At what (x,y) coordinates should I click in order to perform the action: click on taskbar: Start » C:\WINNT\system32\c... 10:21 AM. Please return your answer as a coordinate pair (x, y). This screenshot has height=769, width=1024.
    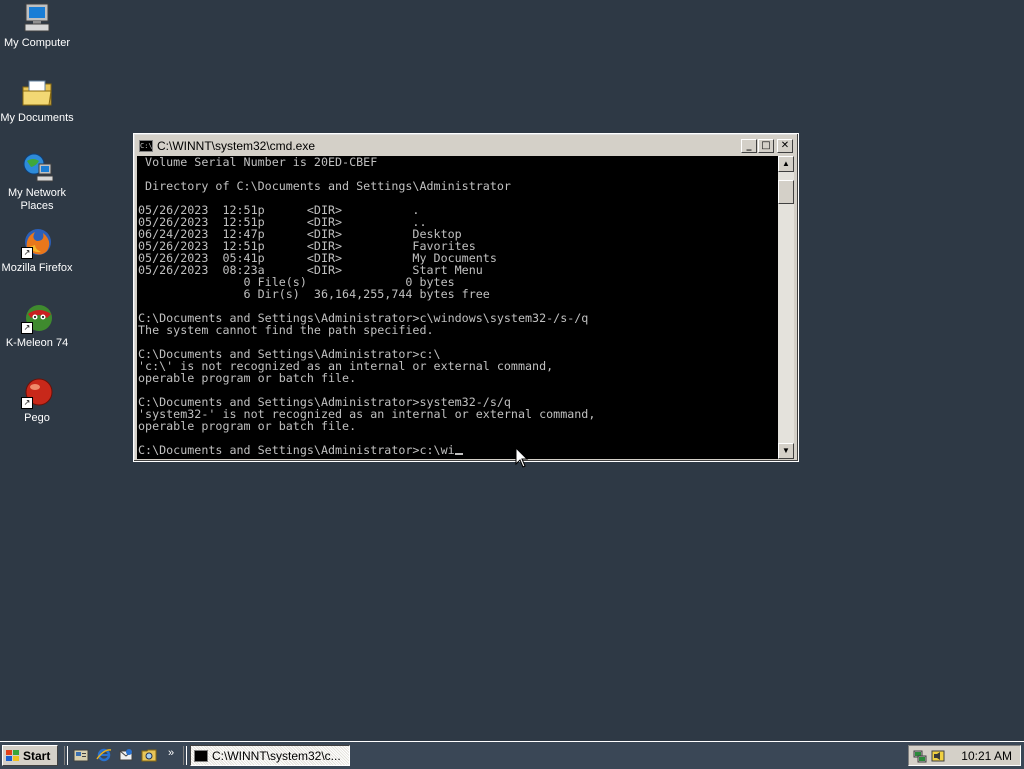
    Looking at the image, I should click on (512, 755).